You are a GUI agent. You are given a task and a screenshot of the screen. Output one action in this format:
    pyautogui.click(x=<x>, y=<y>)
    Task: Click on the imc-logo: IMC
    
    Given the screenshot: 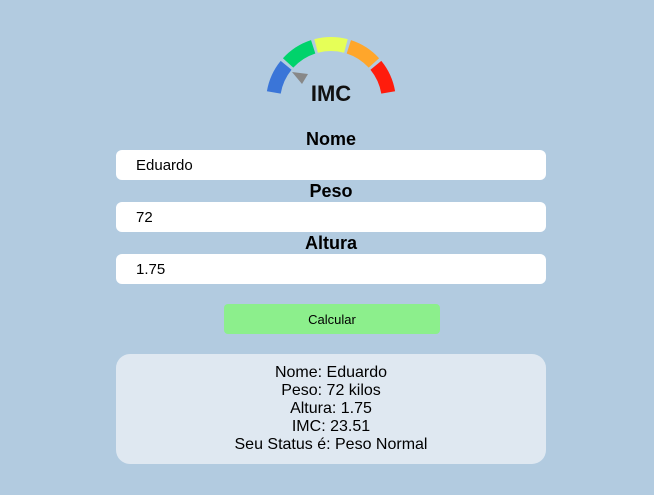 What is the action you would take?
    pyautogui.click(x=331, y=71)
    